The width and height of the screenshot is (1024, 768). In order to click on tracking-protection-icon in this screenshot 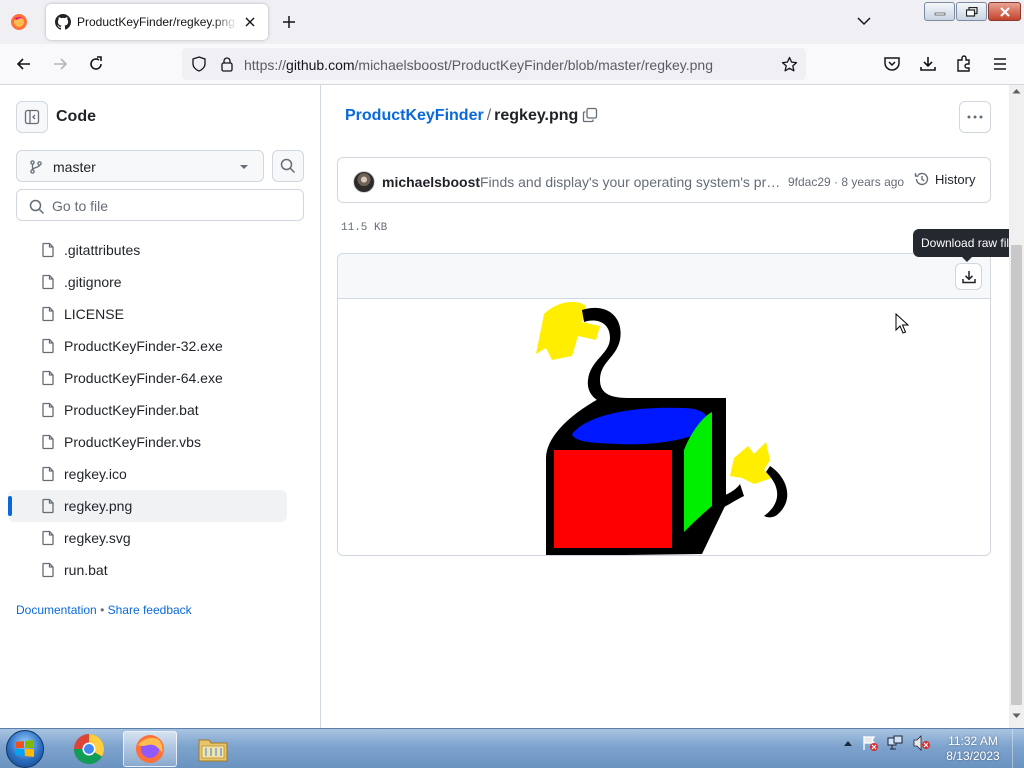, I will do `click(199, 64)`.